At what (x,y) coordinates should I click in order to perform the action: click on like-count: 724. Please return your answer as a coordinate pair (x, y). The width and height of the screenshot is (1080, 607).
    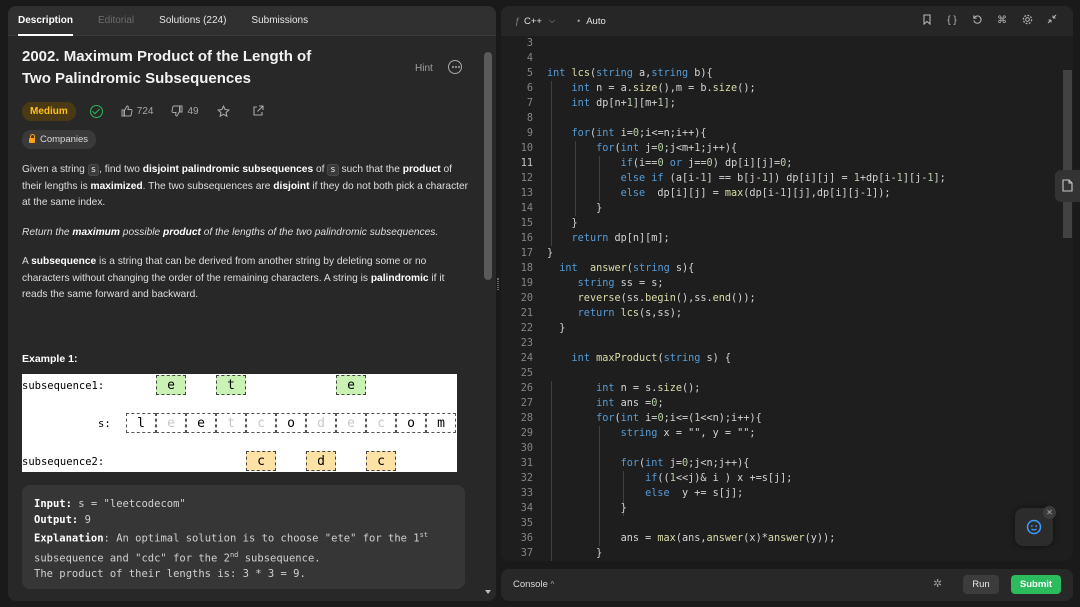
    Looking at the image, I should click on (145, 111).